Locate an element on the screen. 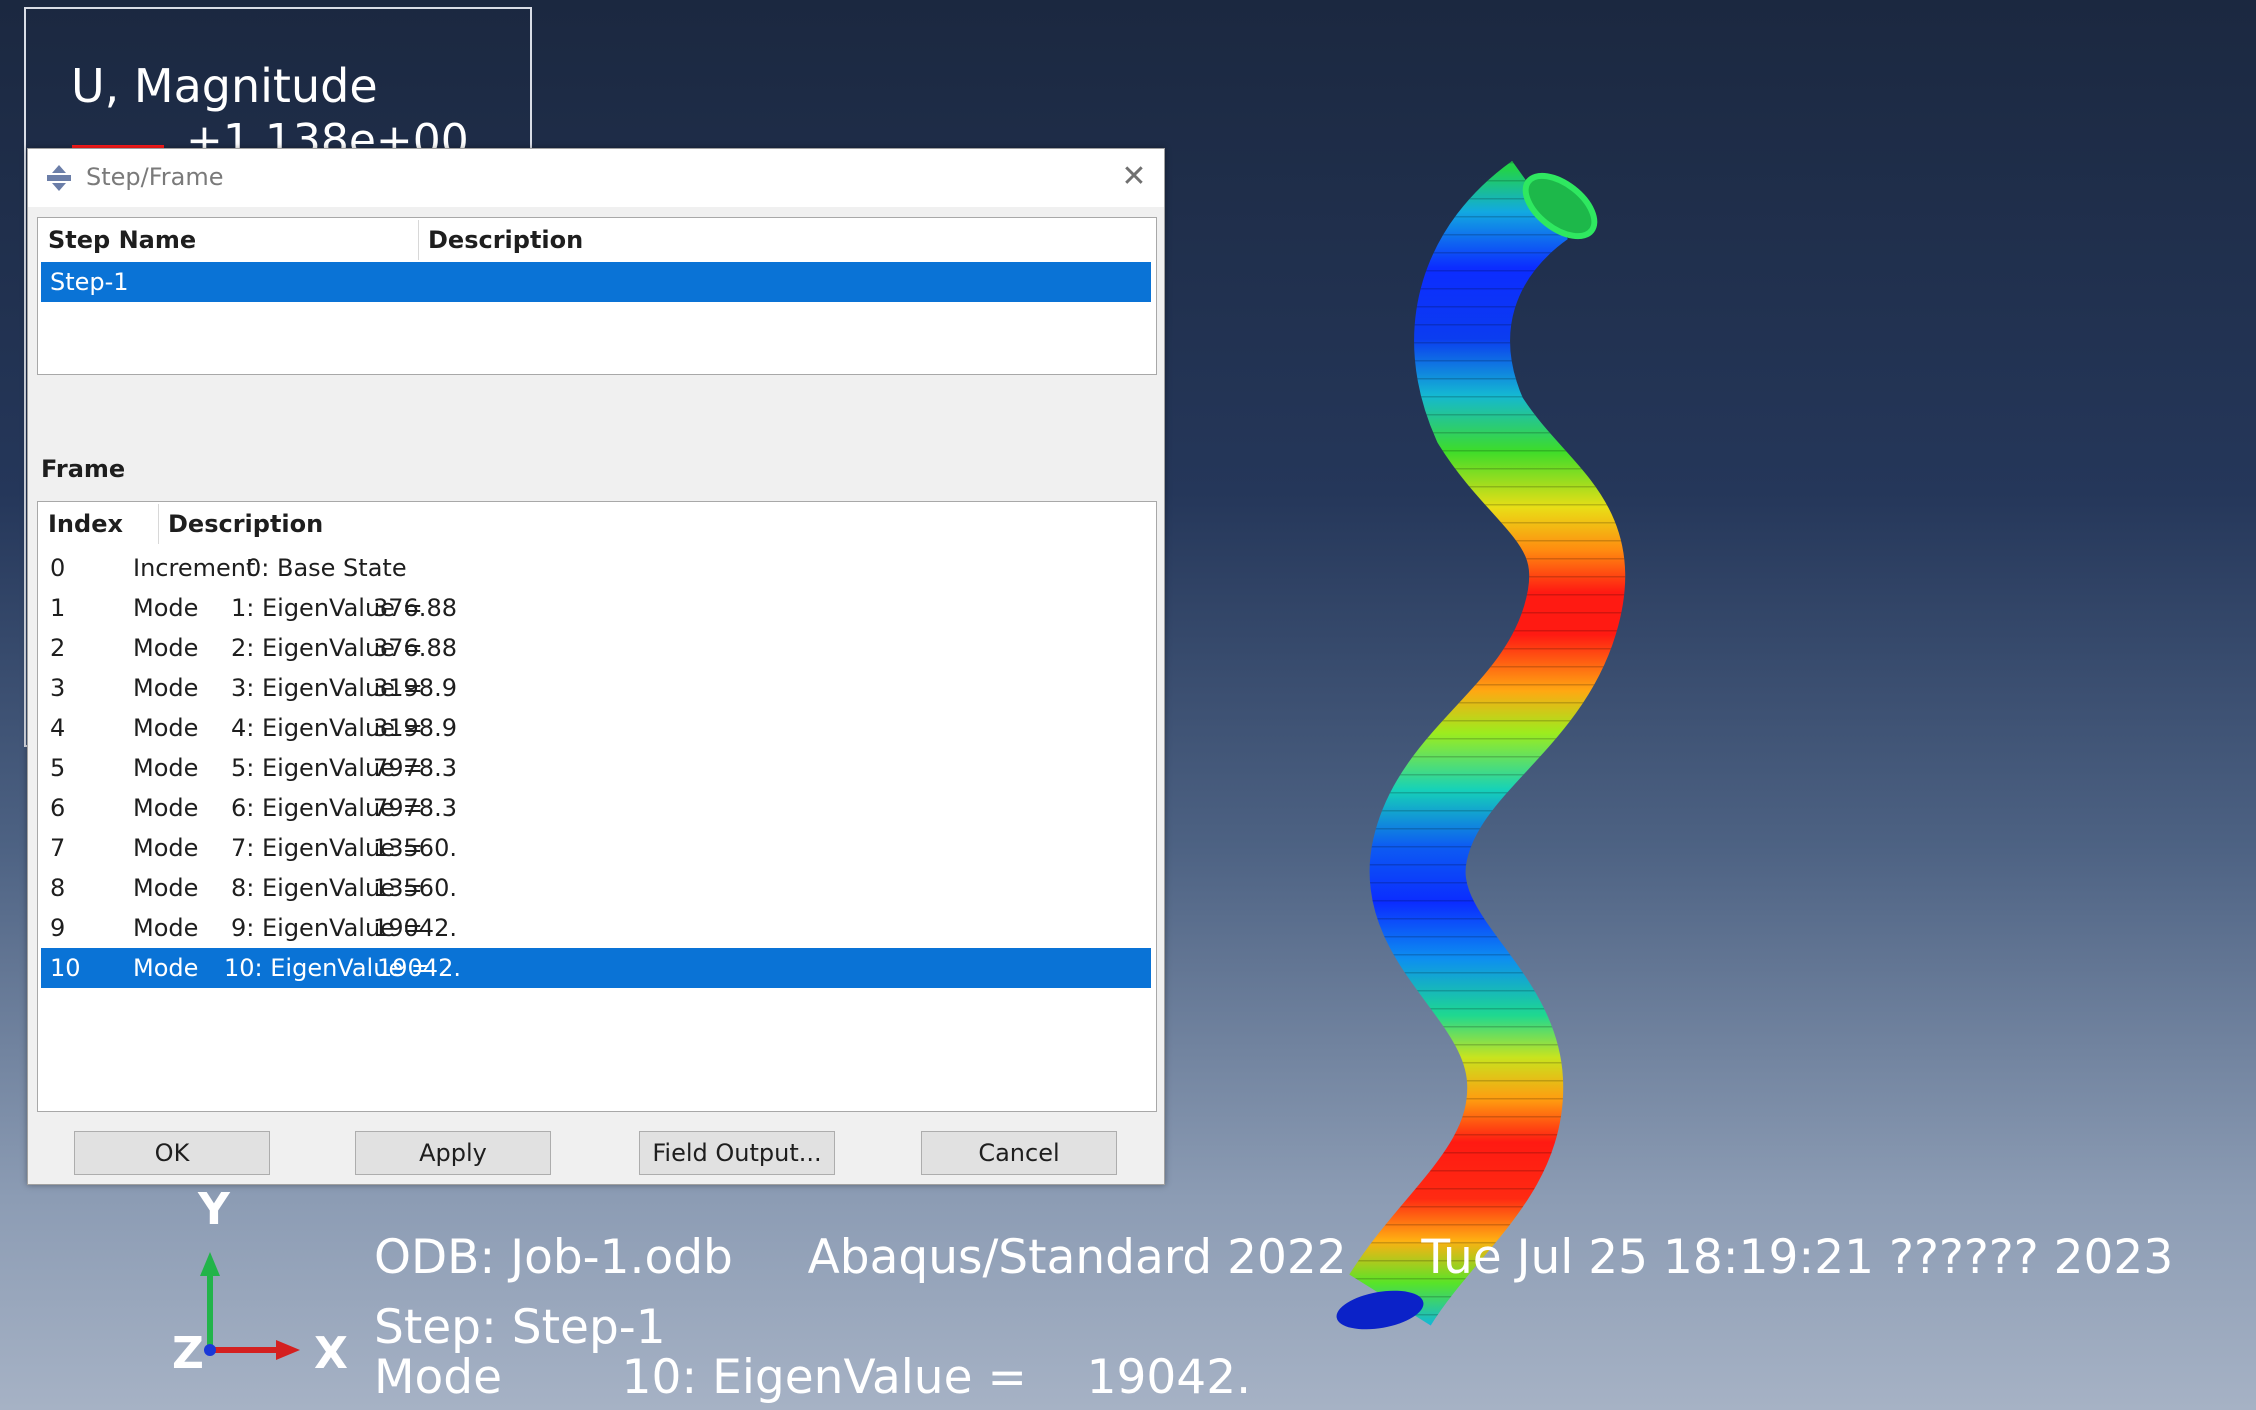  frame-type-cell: Increment is located at coordinates (194, 568).